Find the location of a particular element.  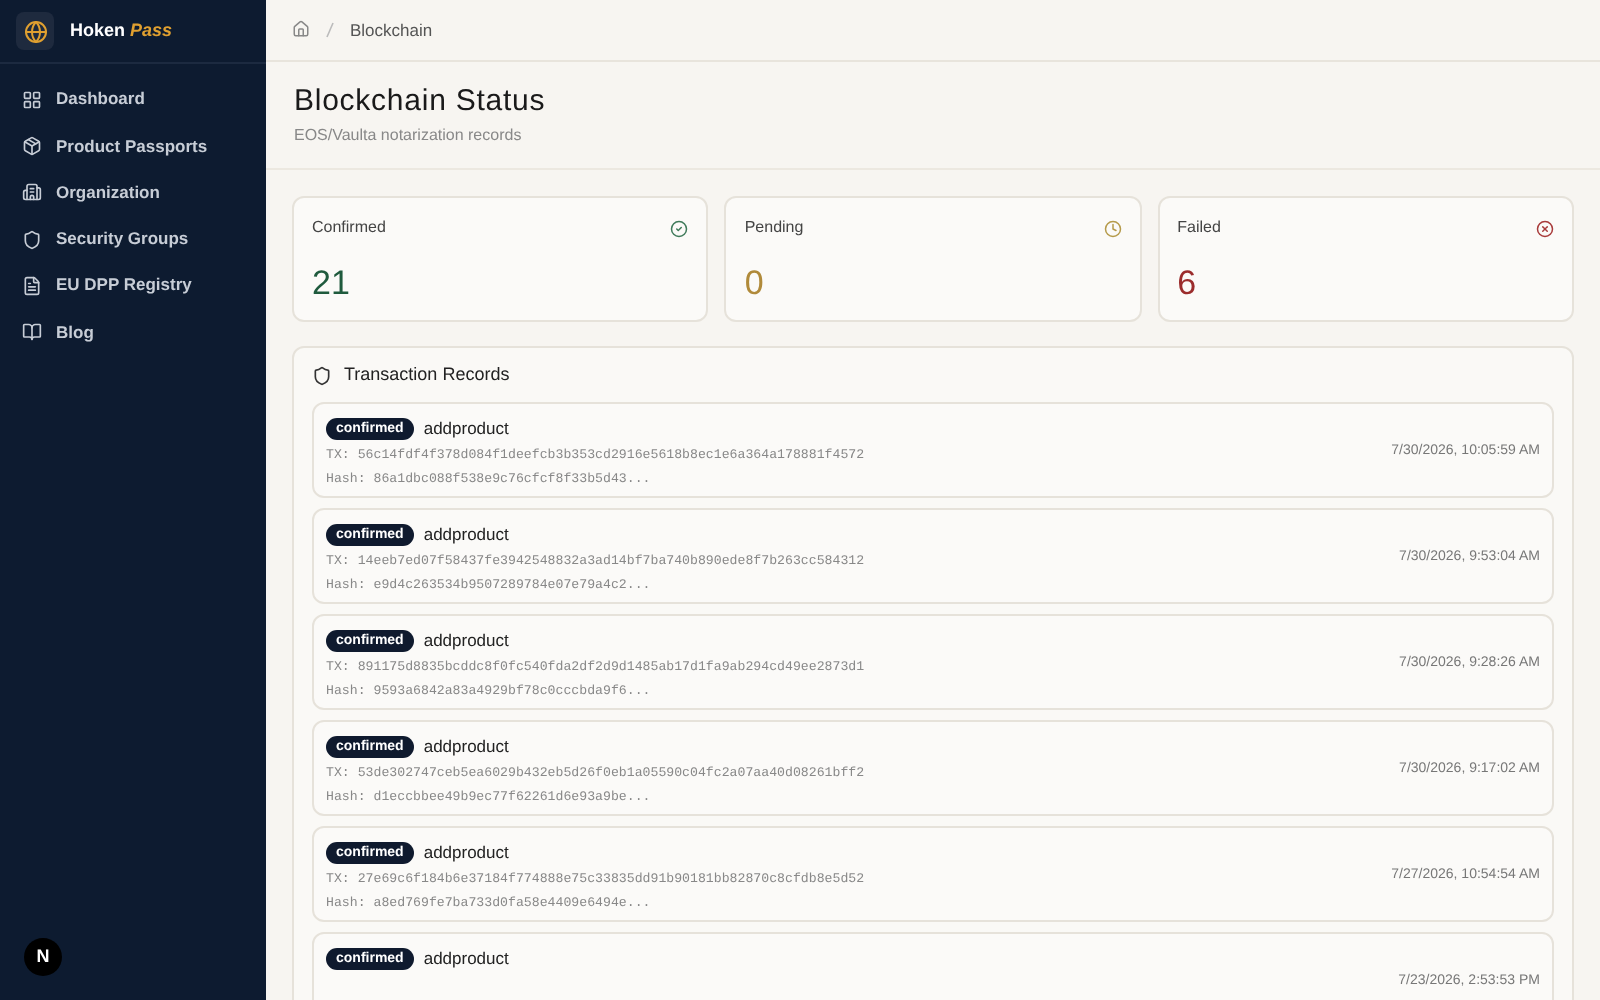

page-subtitle: EOS/Vaulta notarization records is located at coordinates (409, 136).